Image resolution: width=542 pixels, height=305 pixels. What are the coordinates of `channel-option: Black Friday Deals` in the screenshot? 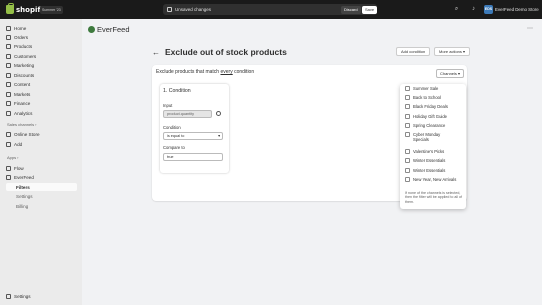 It's located at (426, 106).